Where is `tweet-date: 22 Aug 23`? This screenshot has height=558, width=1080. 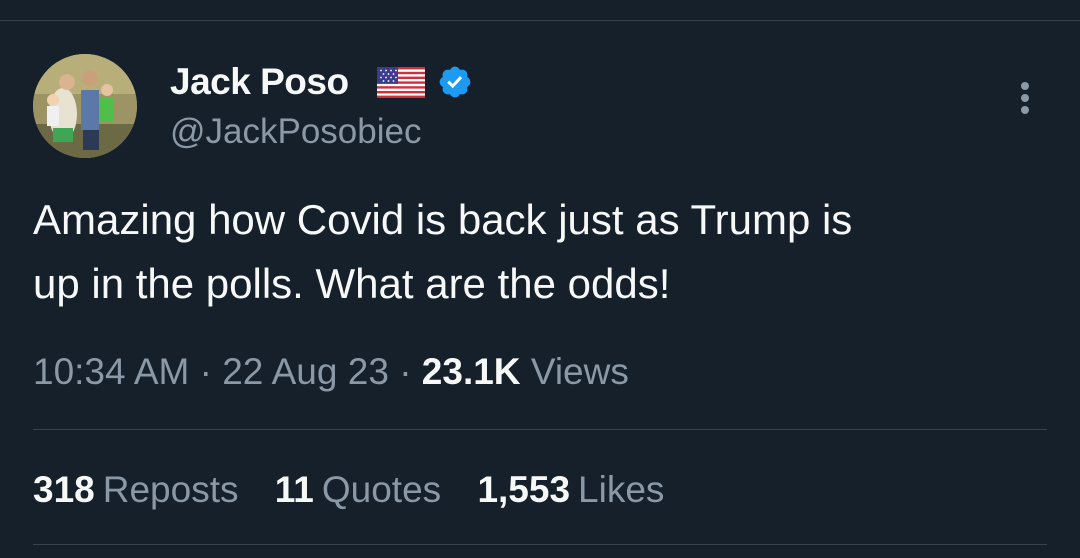
tweet-date: 22 Aug 23 is located at coordinates (305, 371).